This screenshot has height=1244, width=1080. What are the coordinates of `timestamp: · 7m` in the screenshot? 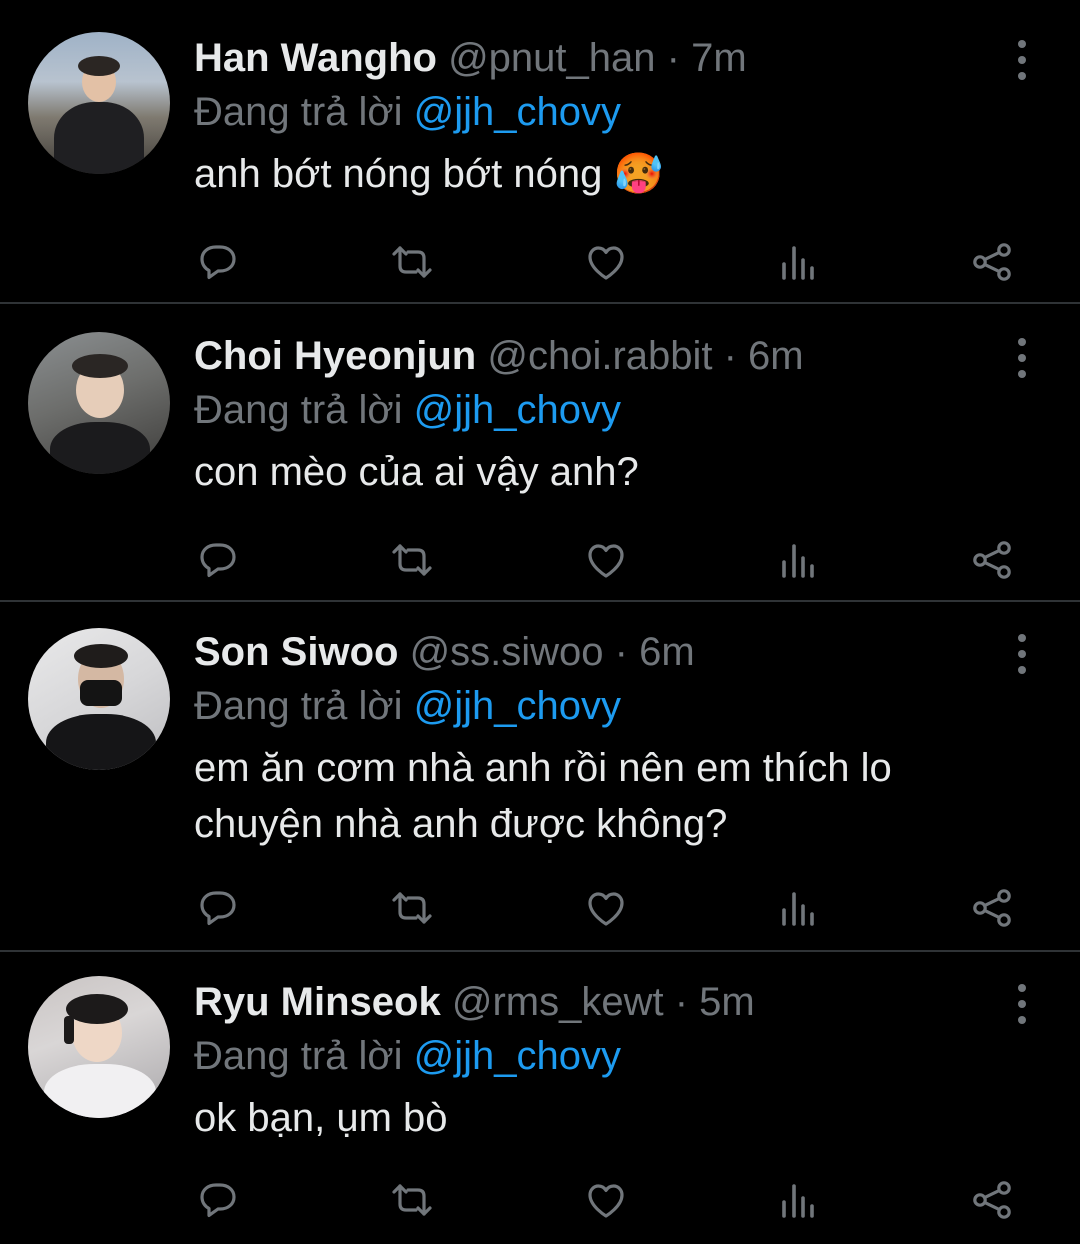 It's located at (707, 58).